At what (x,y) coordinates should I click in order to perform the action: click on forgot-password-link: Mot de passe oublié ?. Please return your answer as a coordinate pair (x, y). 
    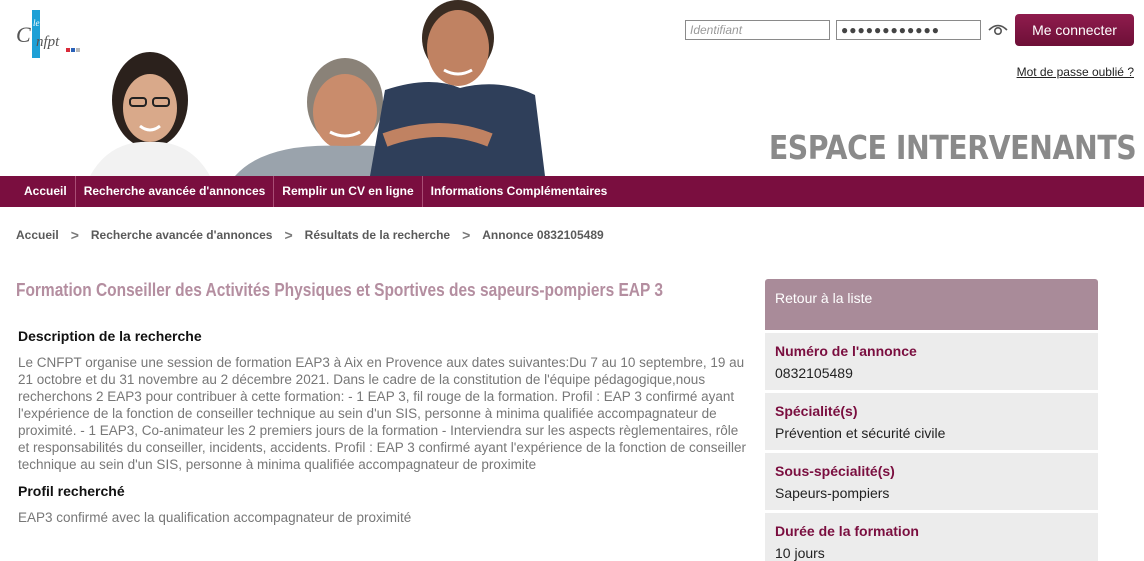
    Looking at the image, I should click on (1075, 72).